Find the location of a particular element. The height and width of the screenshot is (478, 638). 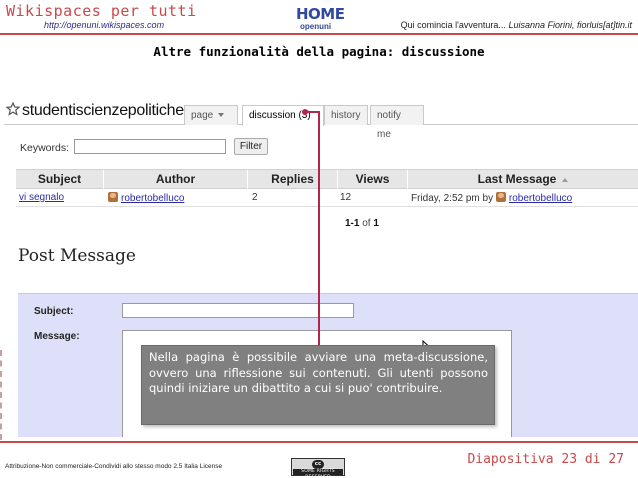

sort-arrow-icon is located at coordinates (565, 179).